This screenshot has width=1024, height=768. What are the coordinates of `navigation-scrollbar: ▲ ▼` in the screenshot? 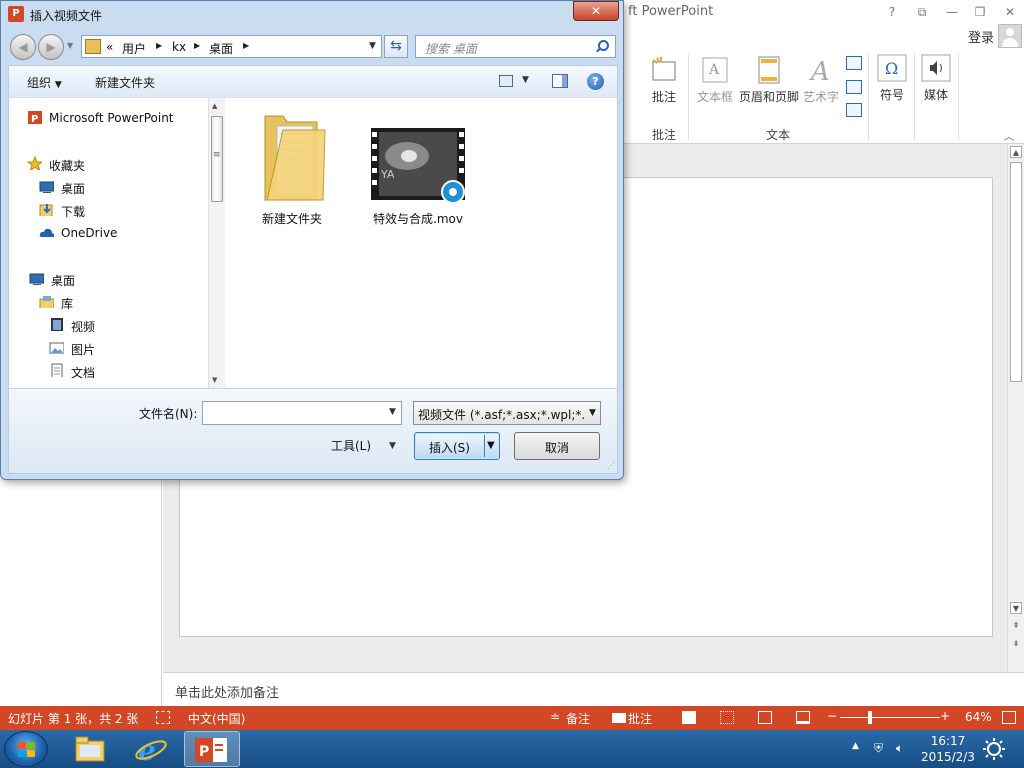 It's located at (216, 242).